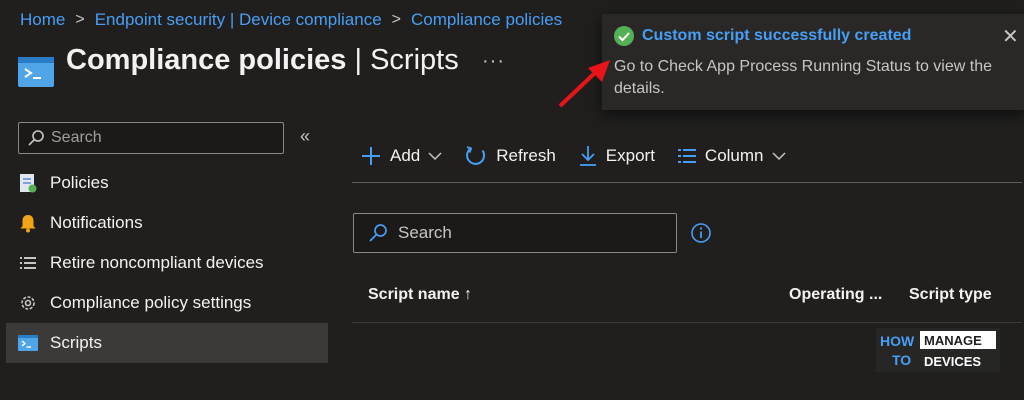 This screenshot has width=1024, height=400. What do you see at coordinates (42, 20) in the screenshot?
I see `breadcrumb-home: Home` at bounding box center [42, 20].